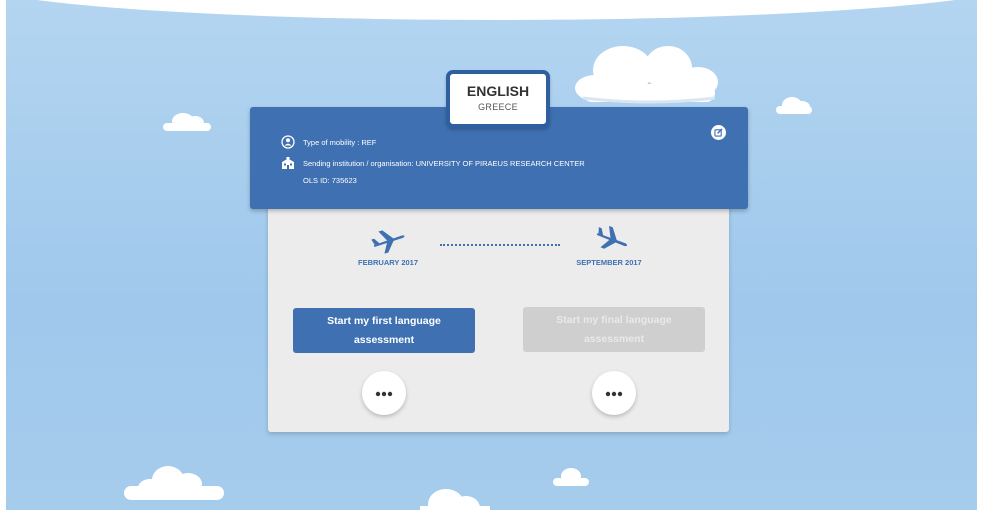  What do you see at coordinates (571, 477) in the screenshot?
I see `cloud-bottom-center` at bounding box center [571, 477].